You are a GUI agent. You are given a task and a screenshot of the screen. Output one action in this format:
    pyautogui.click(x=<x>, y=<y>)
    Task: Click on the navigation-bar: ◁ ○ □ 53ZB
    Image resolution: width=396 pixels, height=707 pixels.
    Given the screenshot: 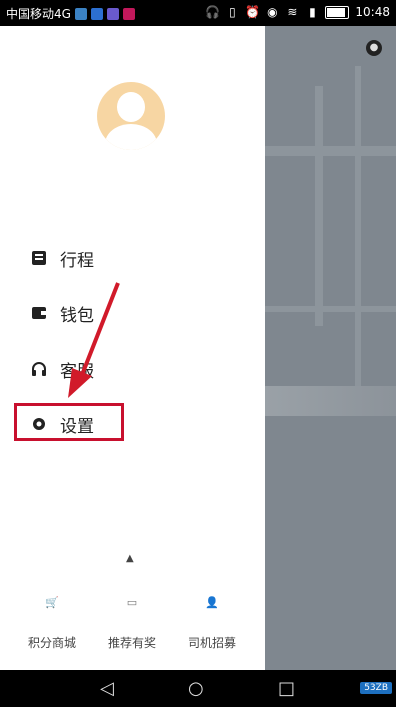 What is the action you would take?
    pyautogui.click(x=198, y=688)
    